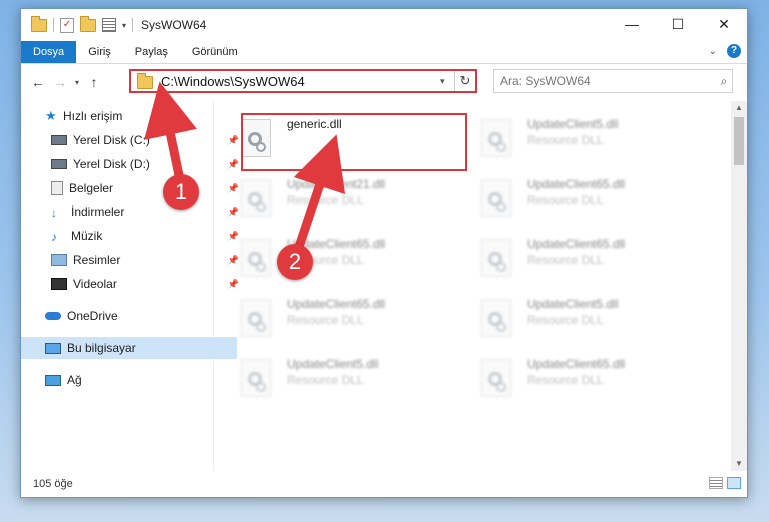  What do you see at coordinates (99, 52) in the screenshot?
I see `tab-home: Giriş` at bounding box center [99, 52].